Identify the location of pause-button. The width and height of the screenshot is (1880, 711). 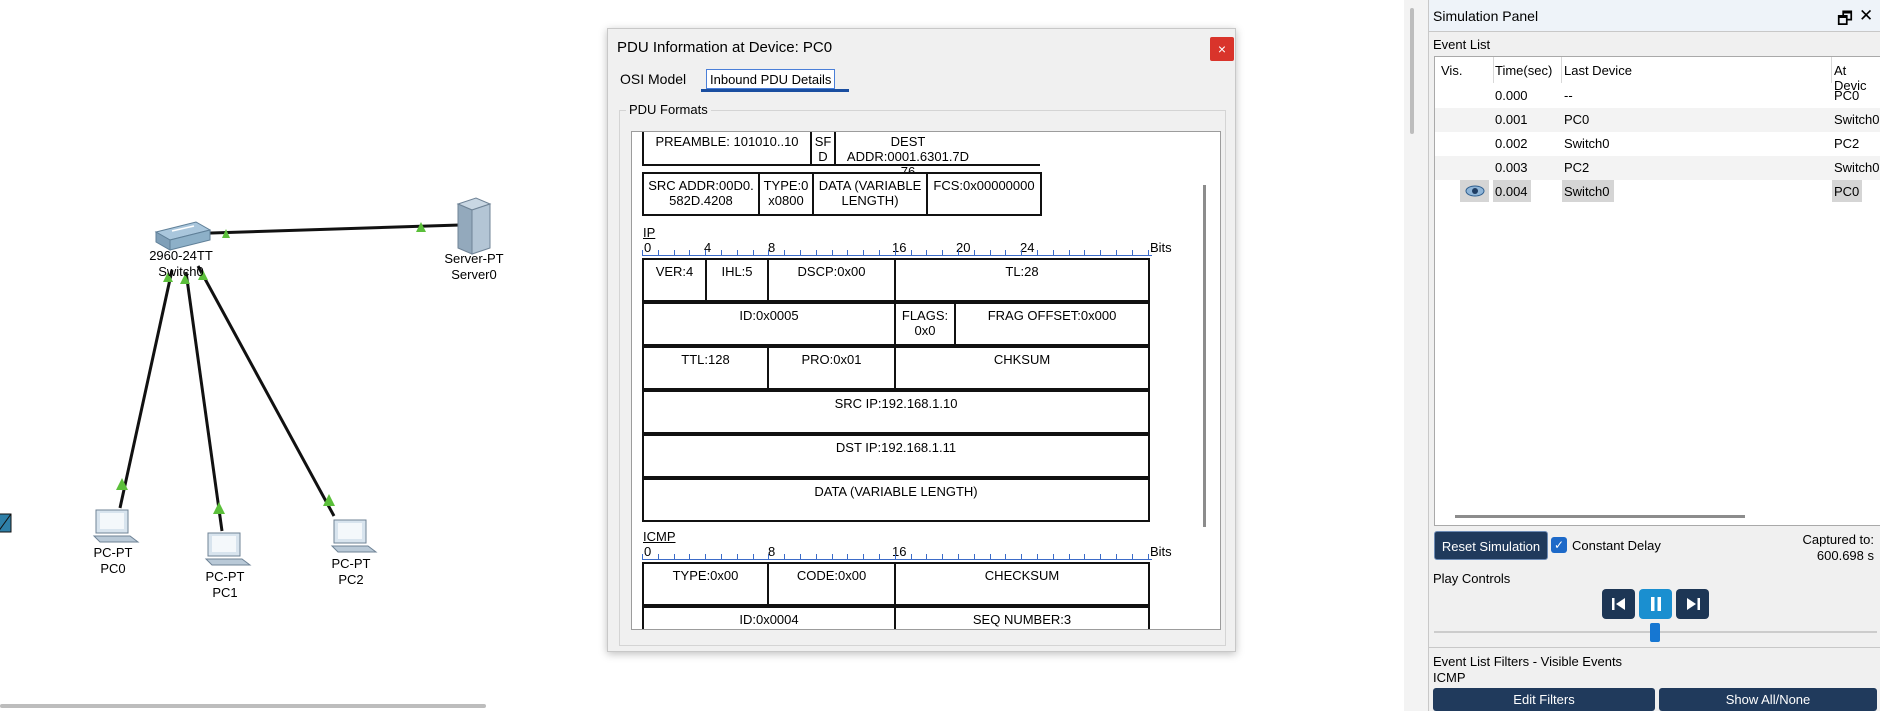
(1655, 604).